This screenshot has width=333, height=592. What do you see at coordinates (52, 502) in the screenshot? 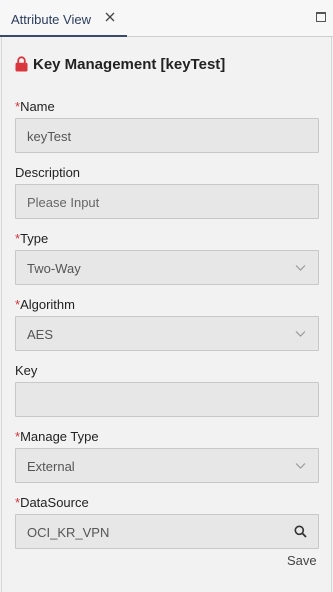
I see `datasource-label: *DataSource` at bounding box center [52, 502].